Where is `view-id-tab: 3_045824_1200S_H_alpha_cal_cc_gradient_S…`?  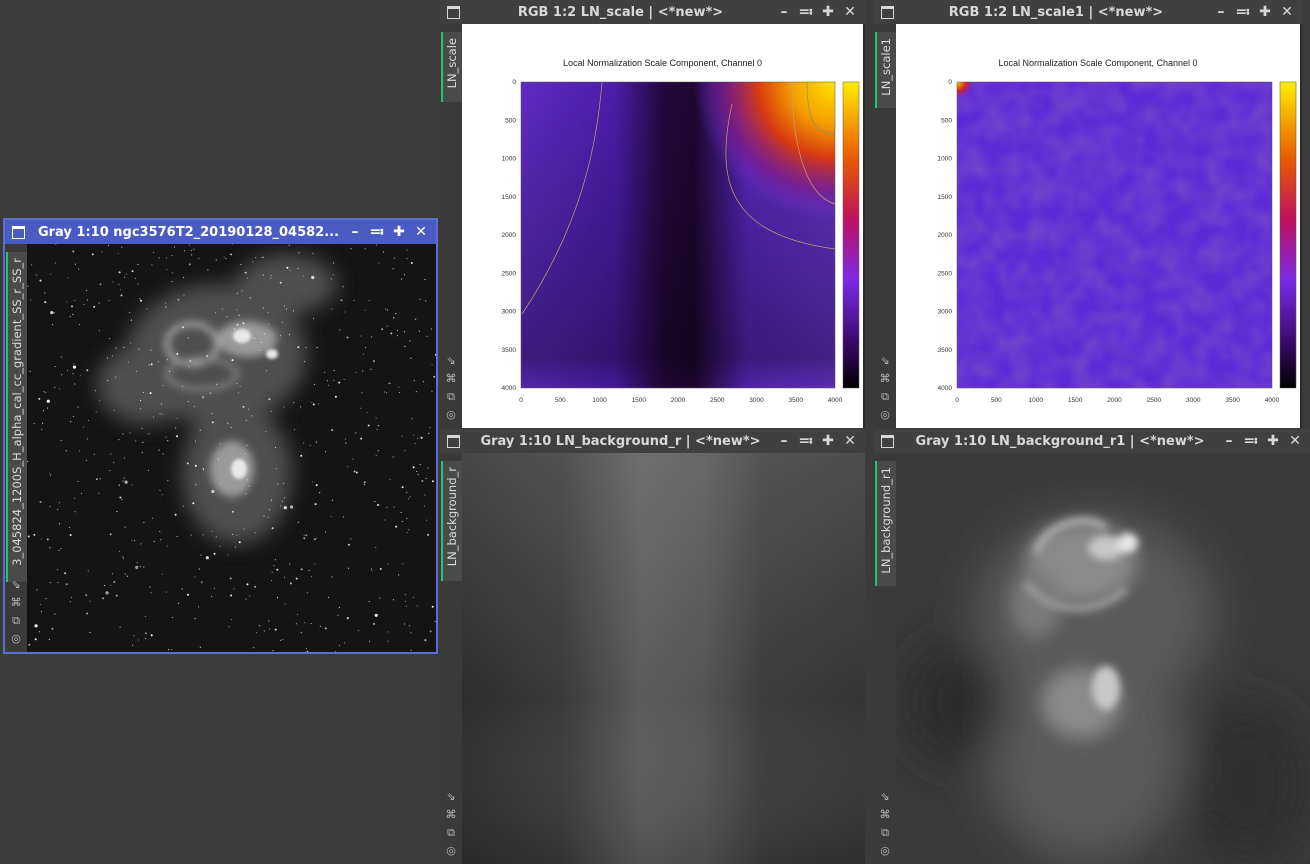 view-id-tab: 3_045824_1200S_H_alpha_cal_cc_gradient_S… is located at coordinates (17, 417).